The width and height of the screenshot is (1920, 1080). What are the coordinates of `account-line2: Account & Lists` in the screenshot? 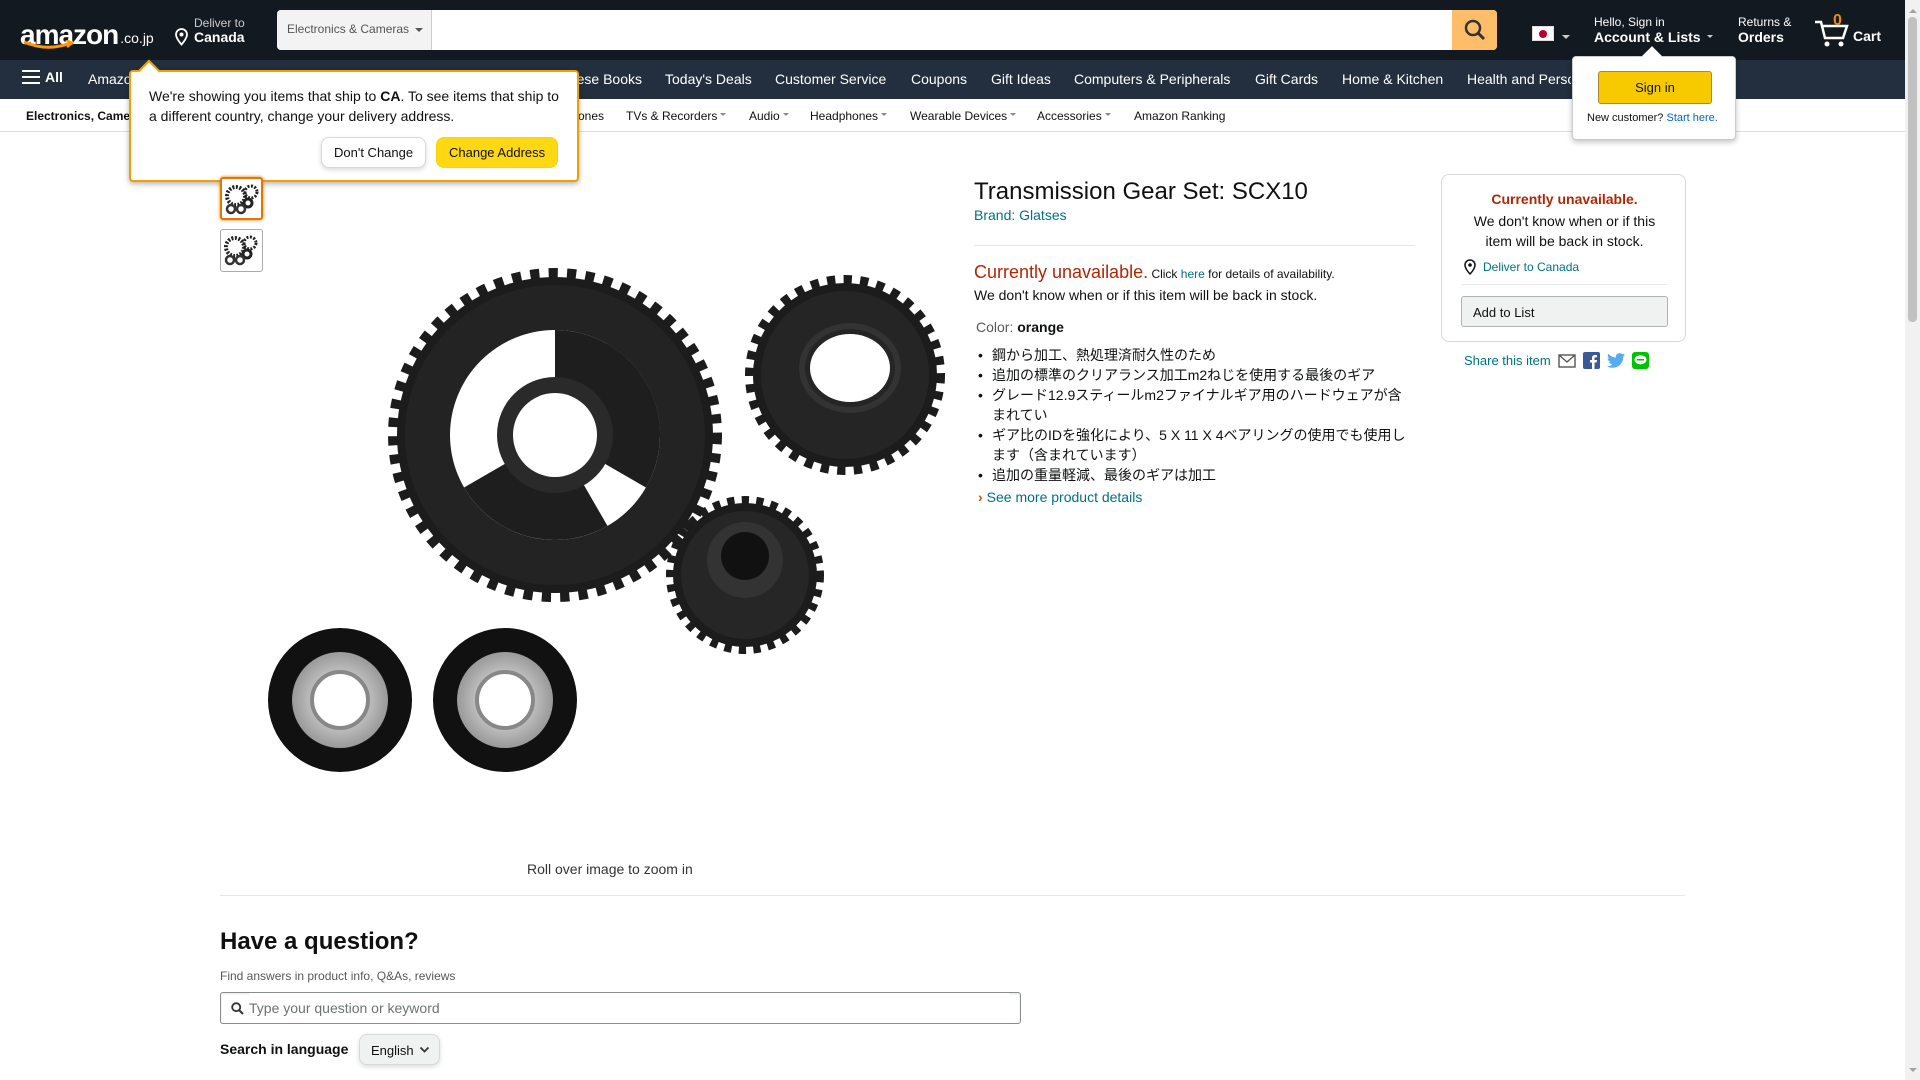 It's located at (1654, 37).